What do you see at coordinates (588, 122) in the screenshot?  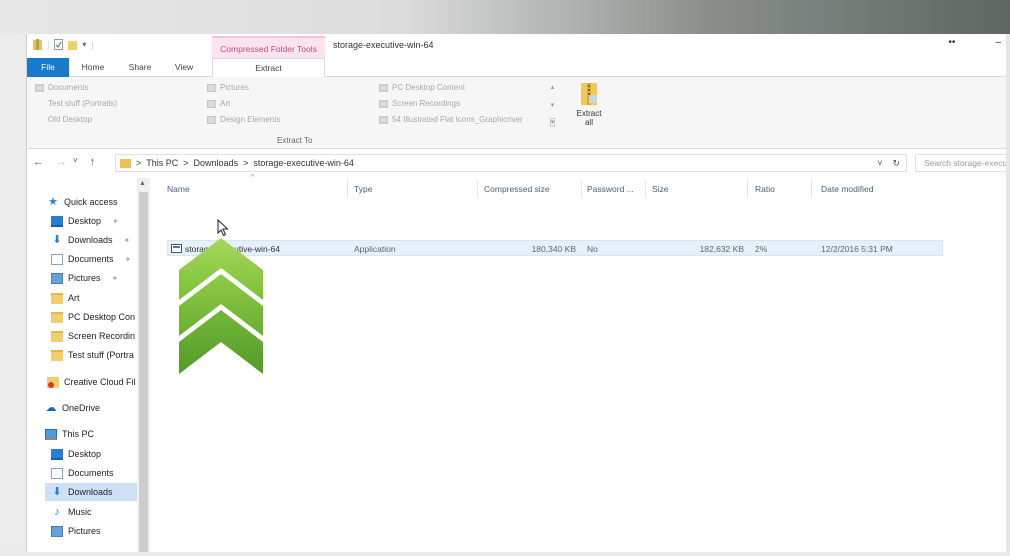 I see `extract-all-label-line2: all` at bounding box center [588, 122].